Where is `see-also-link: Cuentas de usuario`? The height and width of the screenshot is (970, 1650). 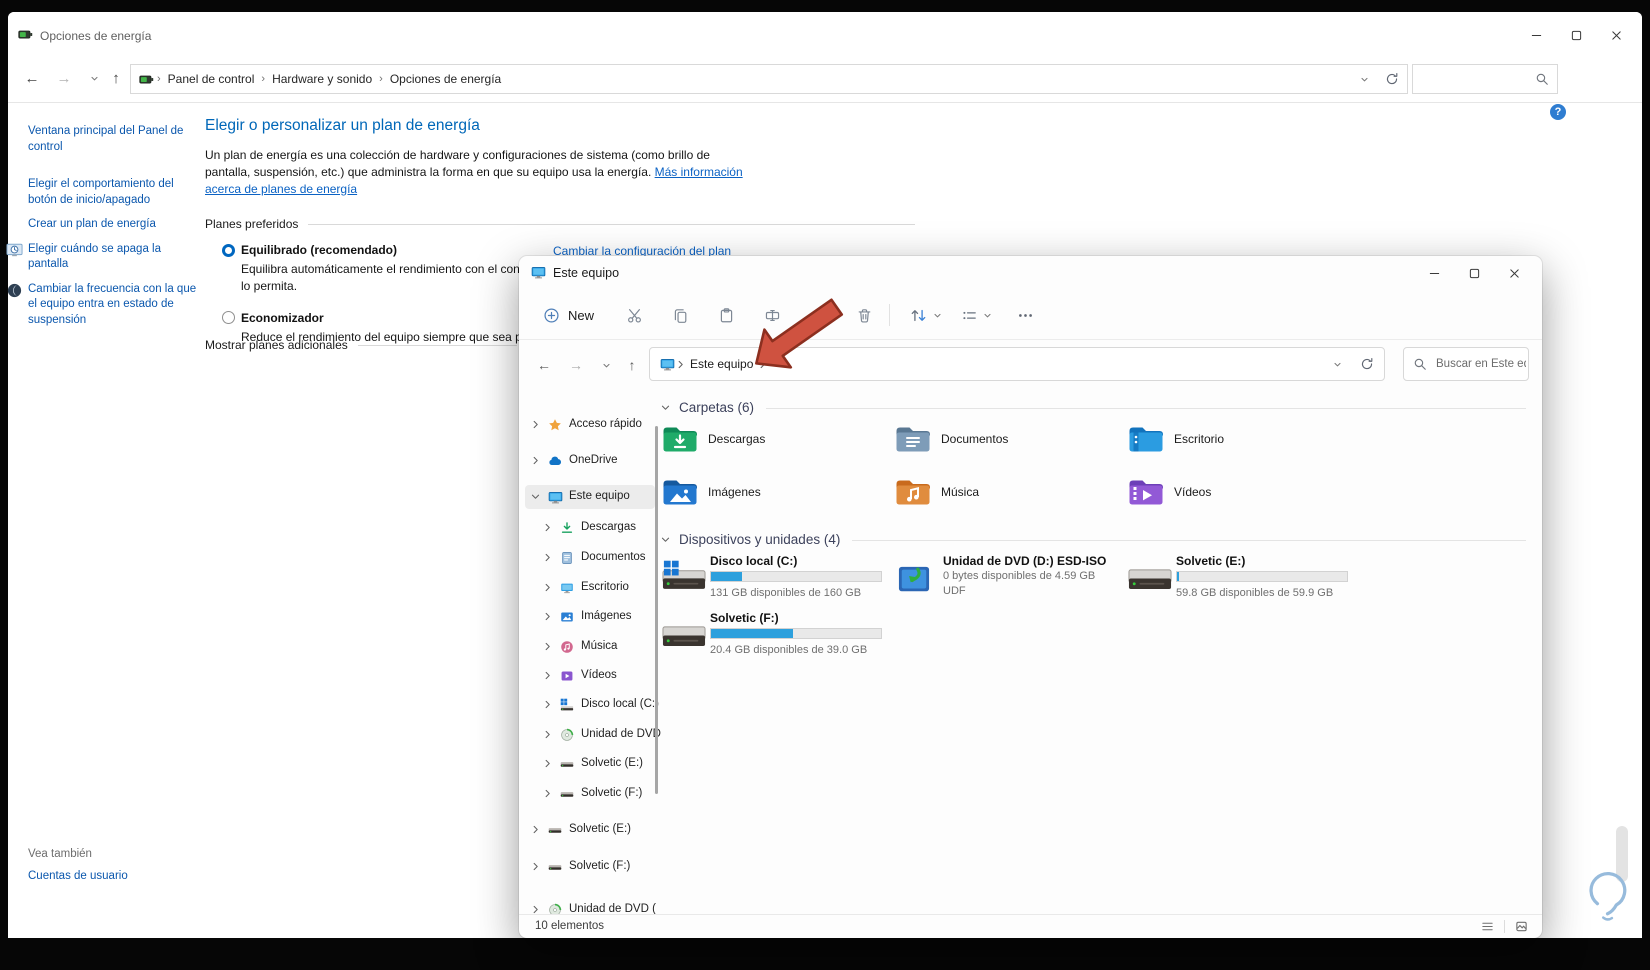 see-also-link: Cuentas de usuario is located at coordinates (78, 876).